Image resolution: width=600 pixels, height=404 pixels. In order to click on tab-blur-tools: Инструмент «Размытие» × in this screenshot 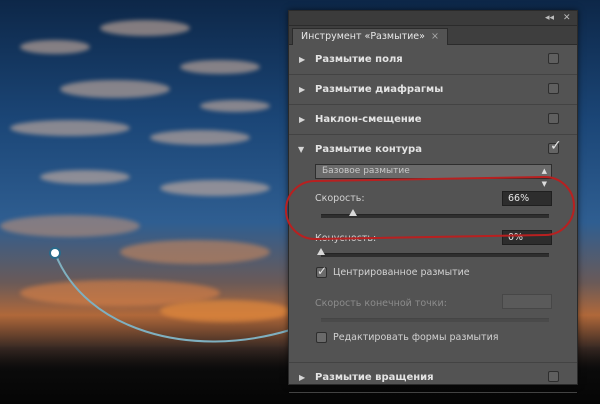, I will do `click(370, 36)`.